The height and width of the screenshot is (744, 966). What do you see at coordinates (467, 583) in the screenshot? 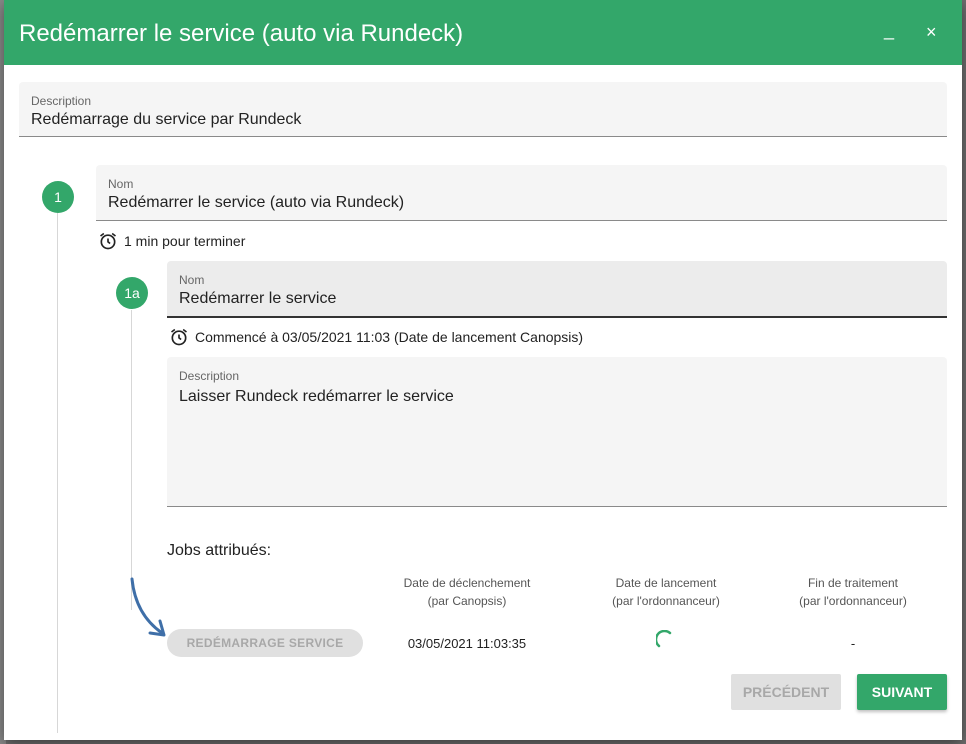
I see `header-trigger-date-line1: Date de déclenchement` at bounding box center [467, 583].